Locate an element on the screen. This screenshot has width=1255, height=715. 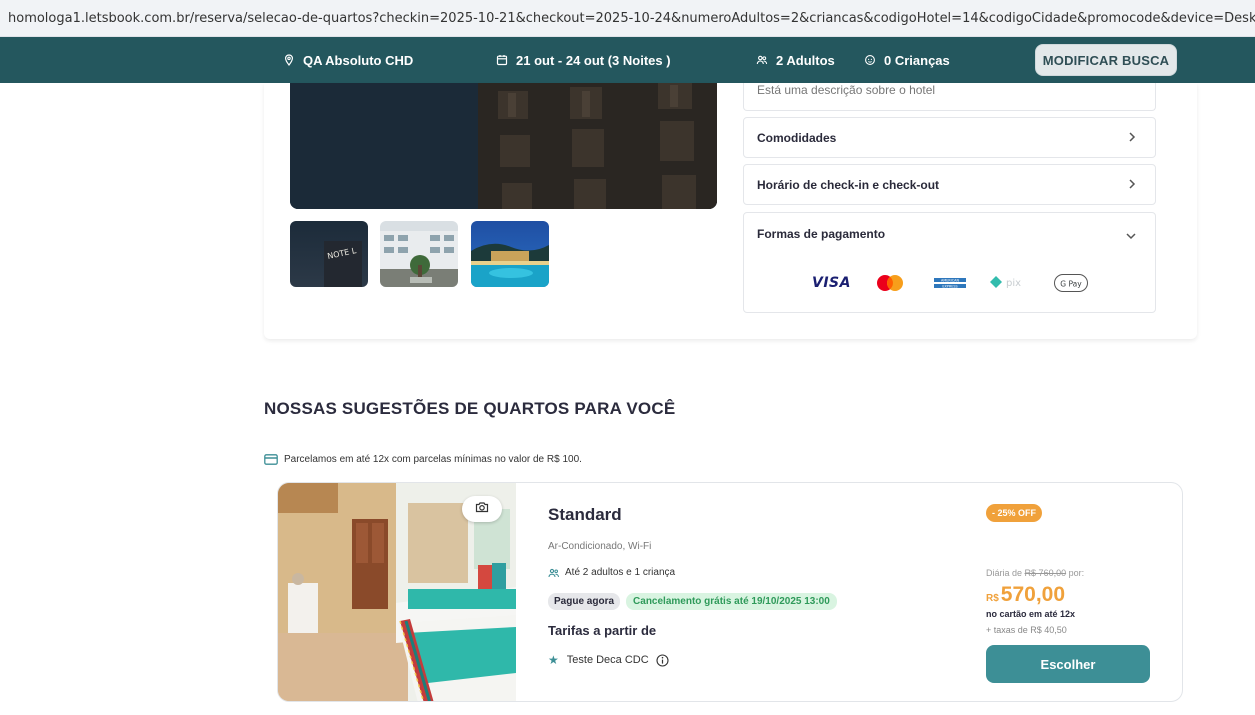
camera-icon is located at coordinates (482, 509).